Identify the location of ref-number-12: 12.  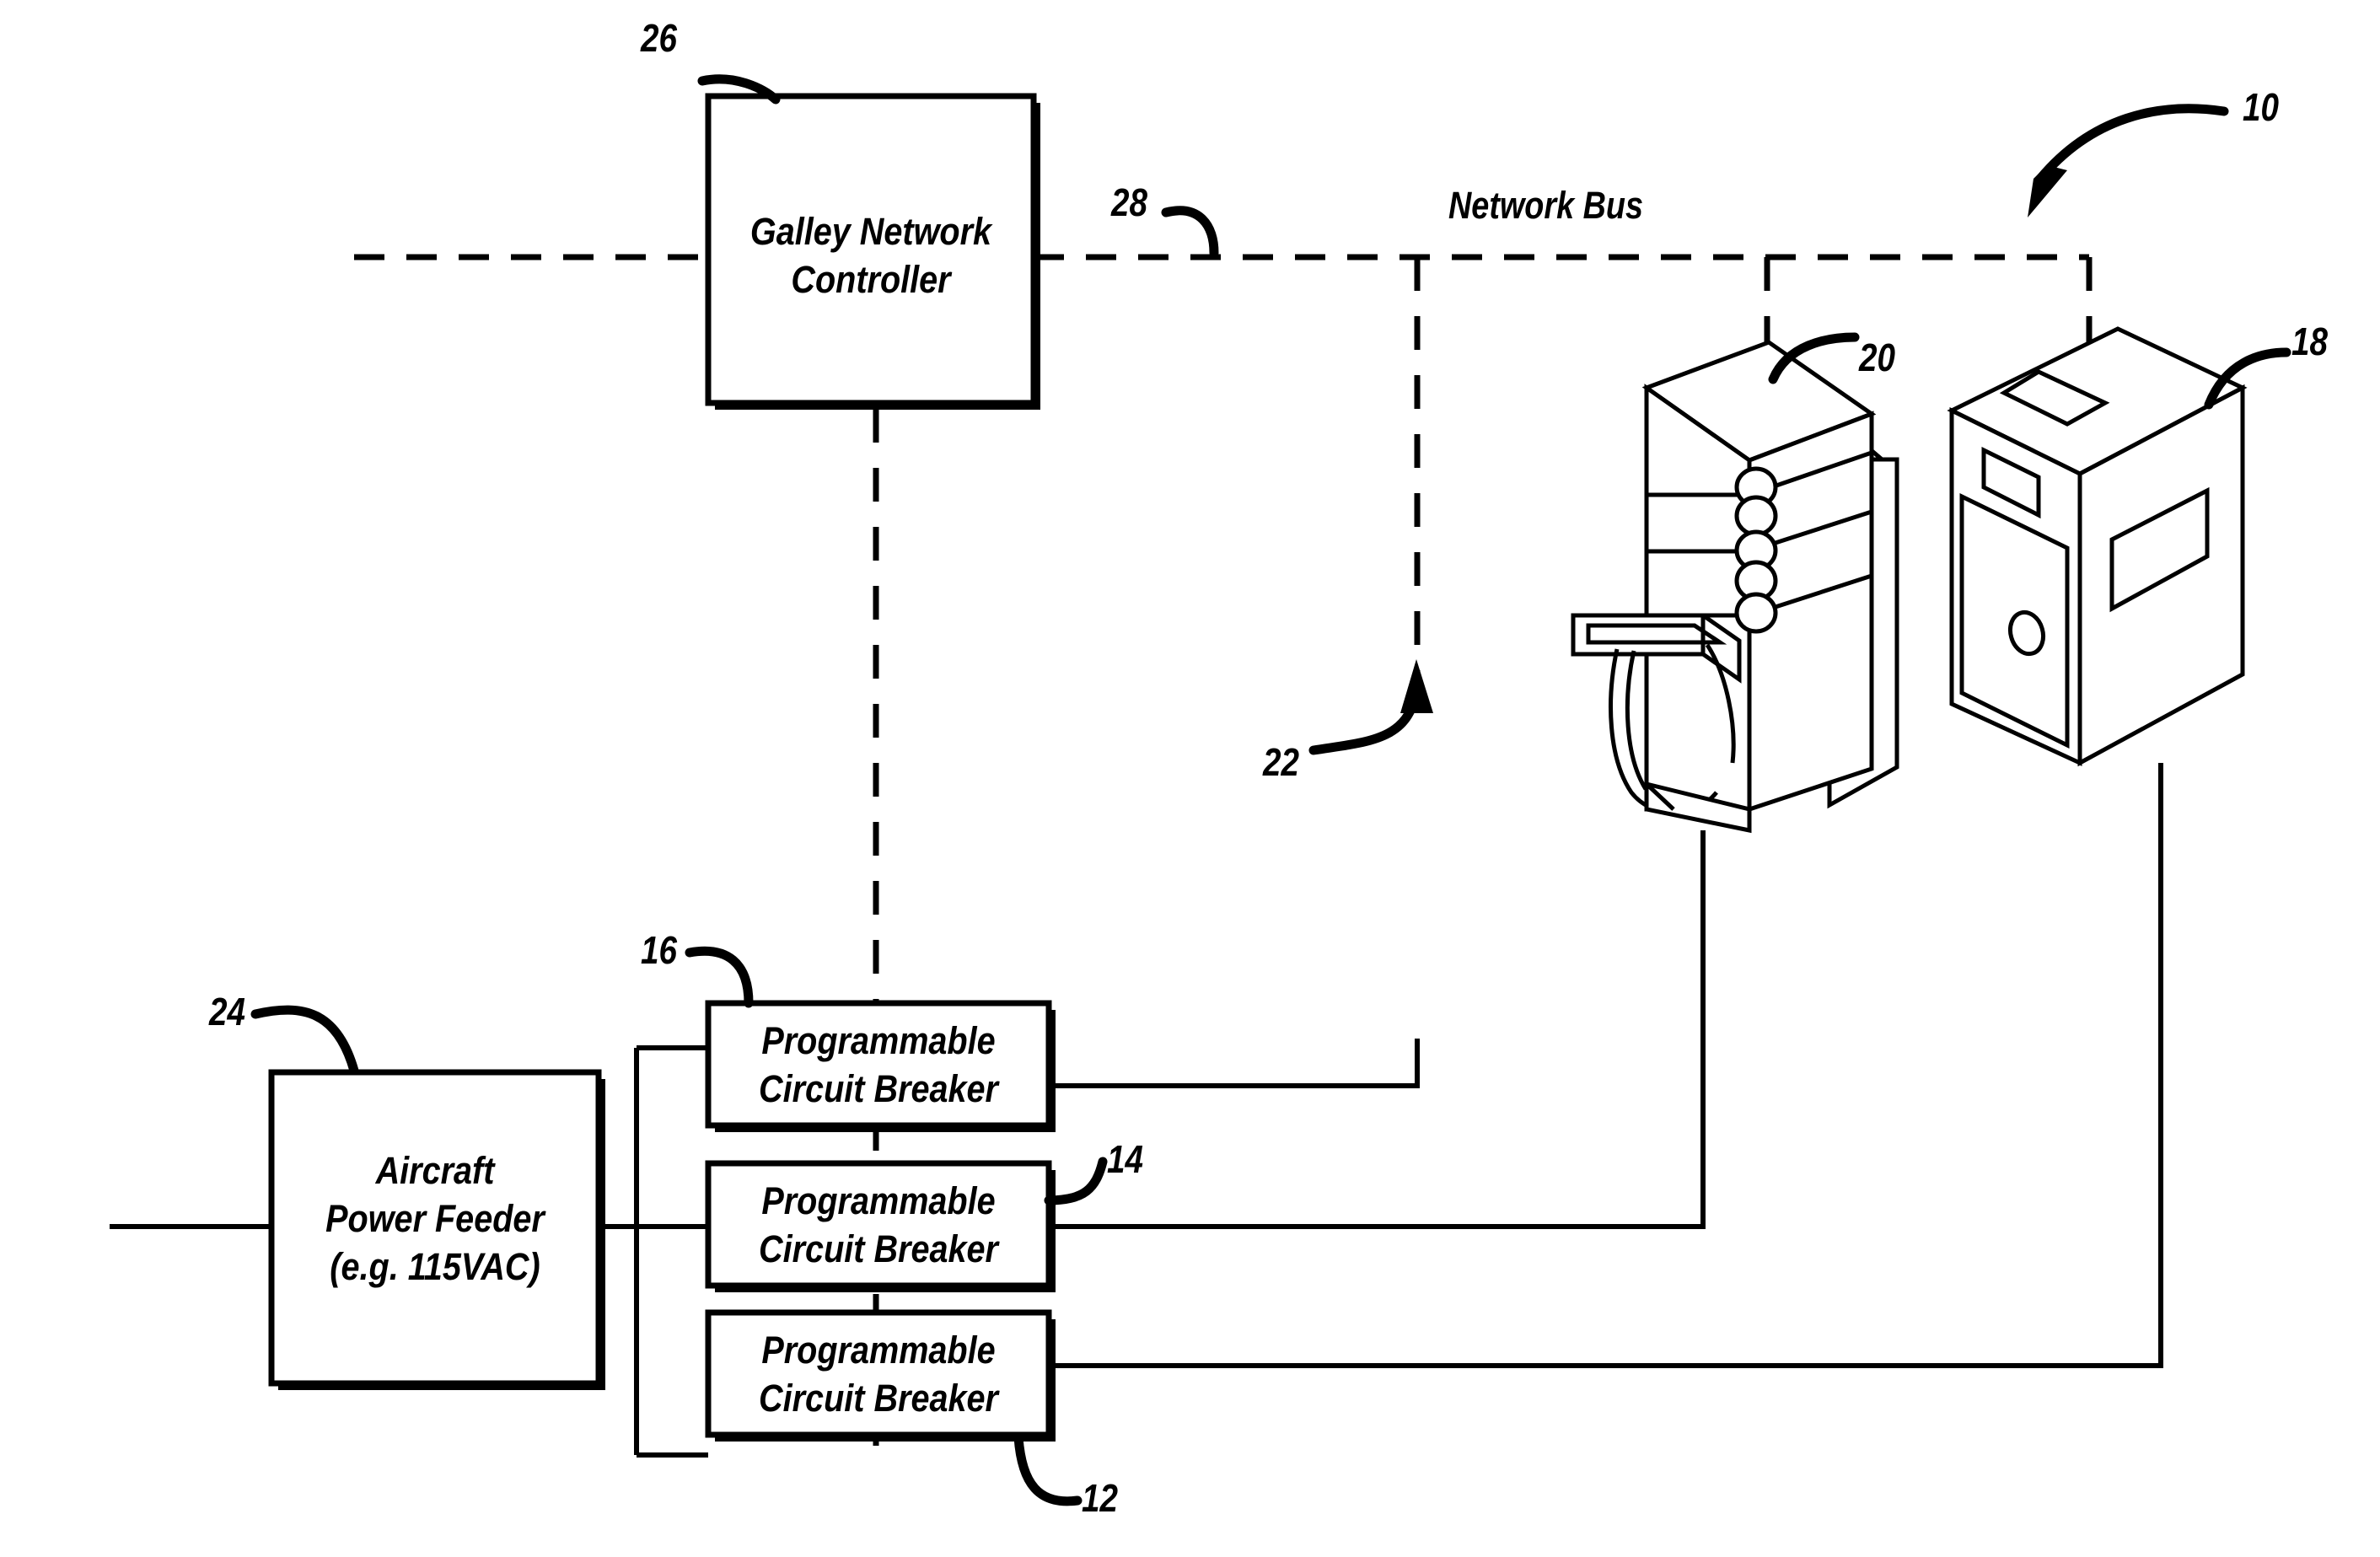
(1100, 1498).